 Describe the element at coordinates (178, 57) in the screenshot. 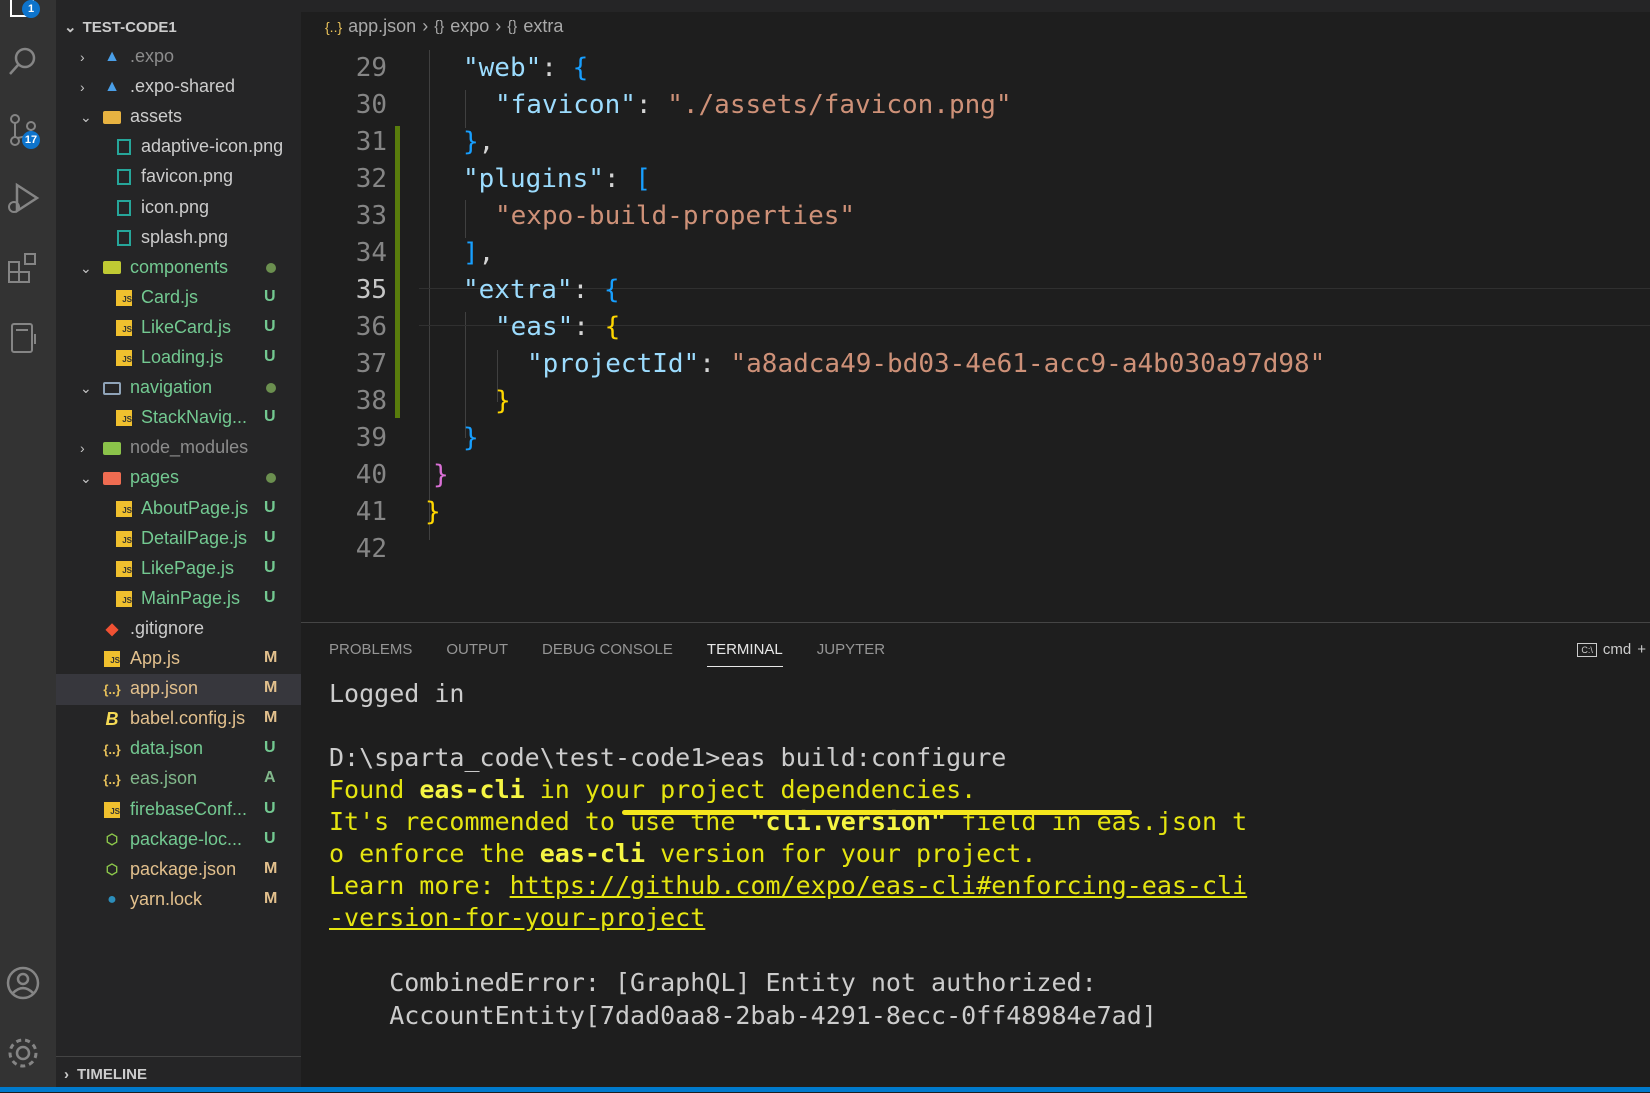

I see `folder-row: › ▲ .expo` at that location.